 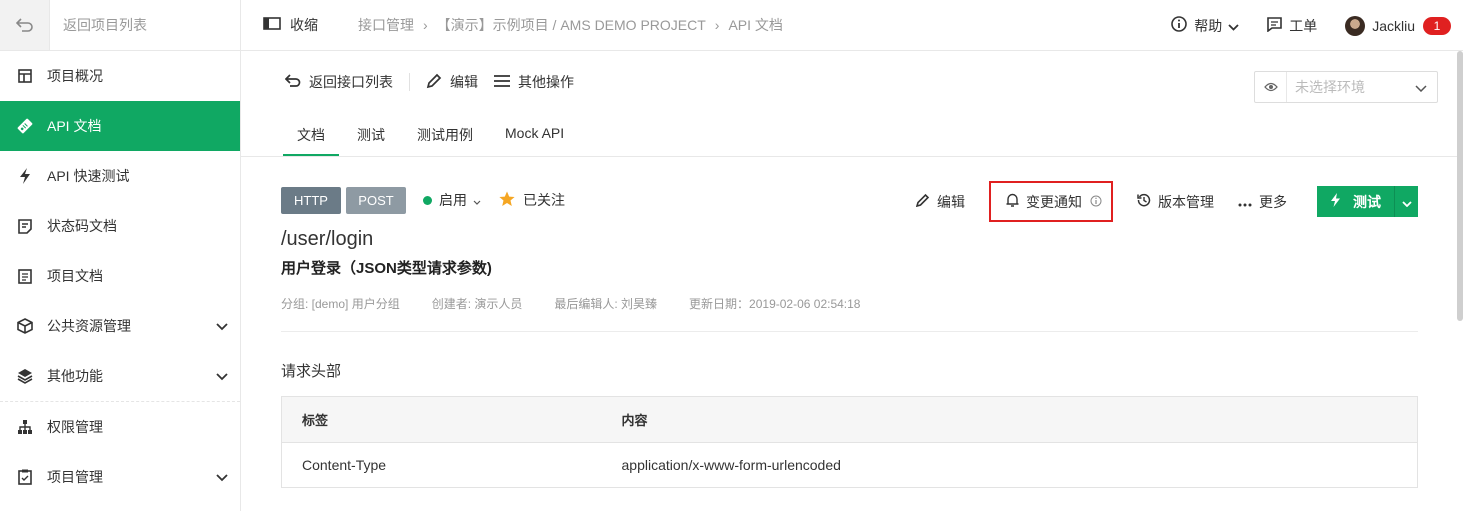 I want to click on tab-mock-api: Mock API, so click(x=534, y=134).